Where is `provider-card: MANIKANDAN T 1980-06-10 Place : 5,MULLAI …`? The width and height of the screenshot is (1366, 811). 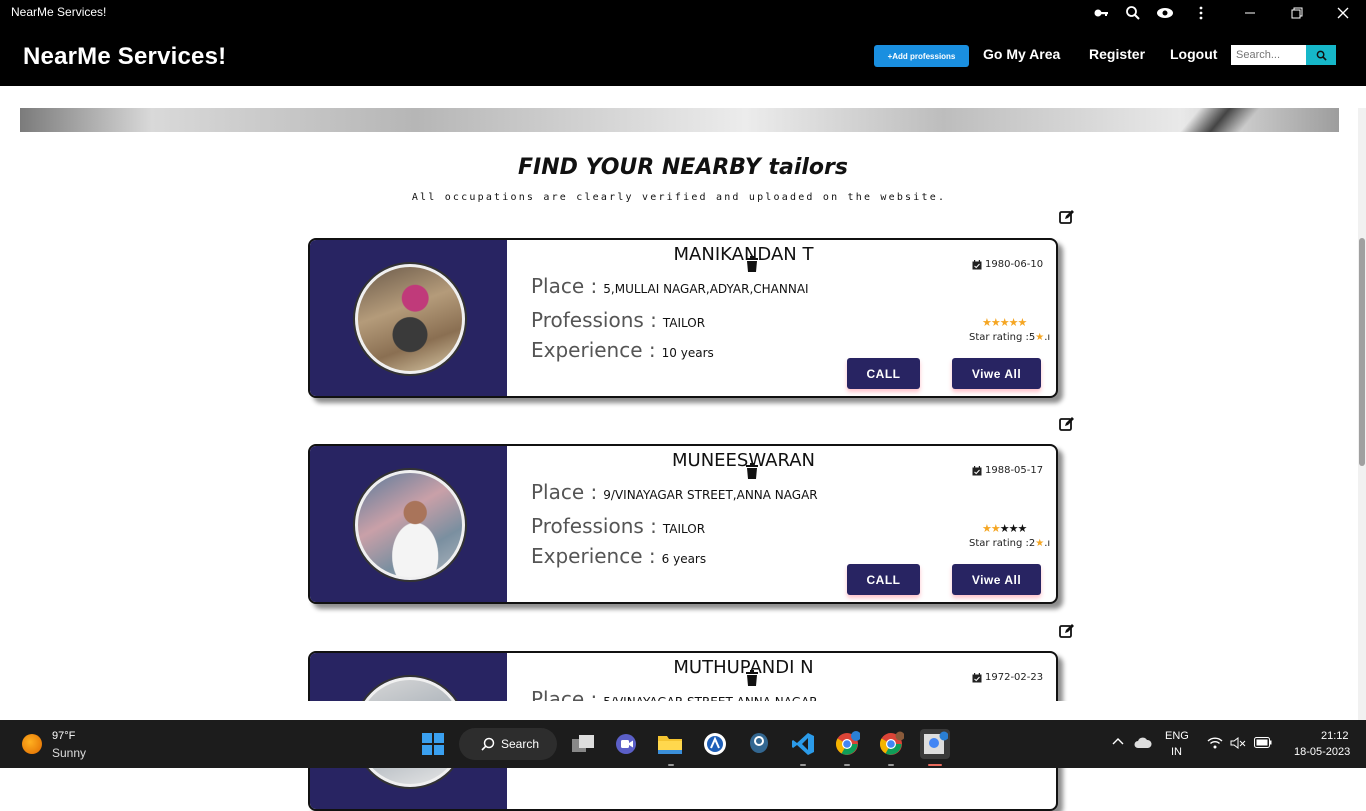
provider-card: MANIKANDAN T 1980-06-10 Place : 5,MULLAI … is located at coordinates (683, 318).